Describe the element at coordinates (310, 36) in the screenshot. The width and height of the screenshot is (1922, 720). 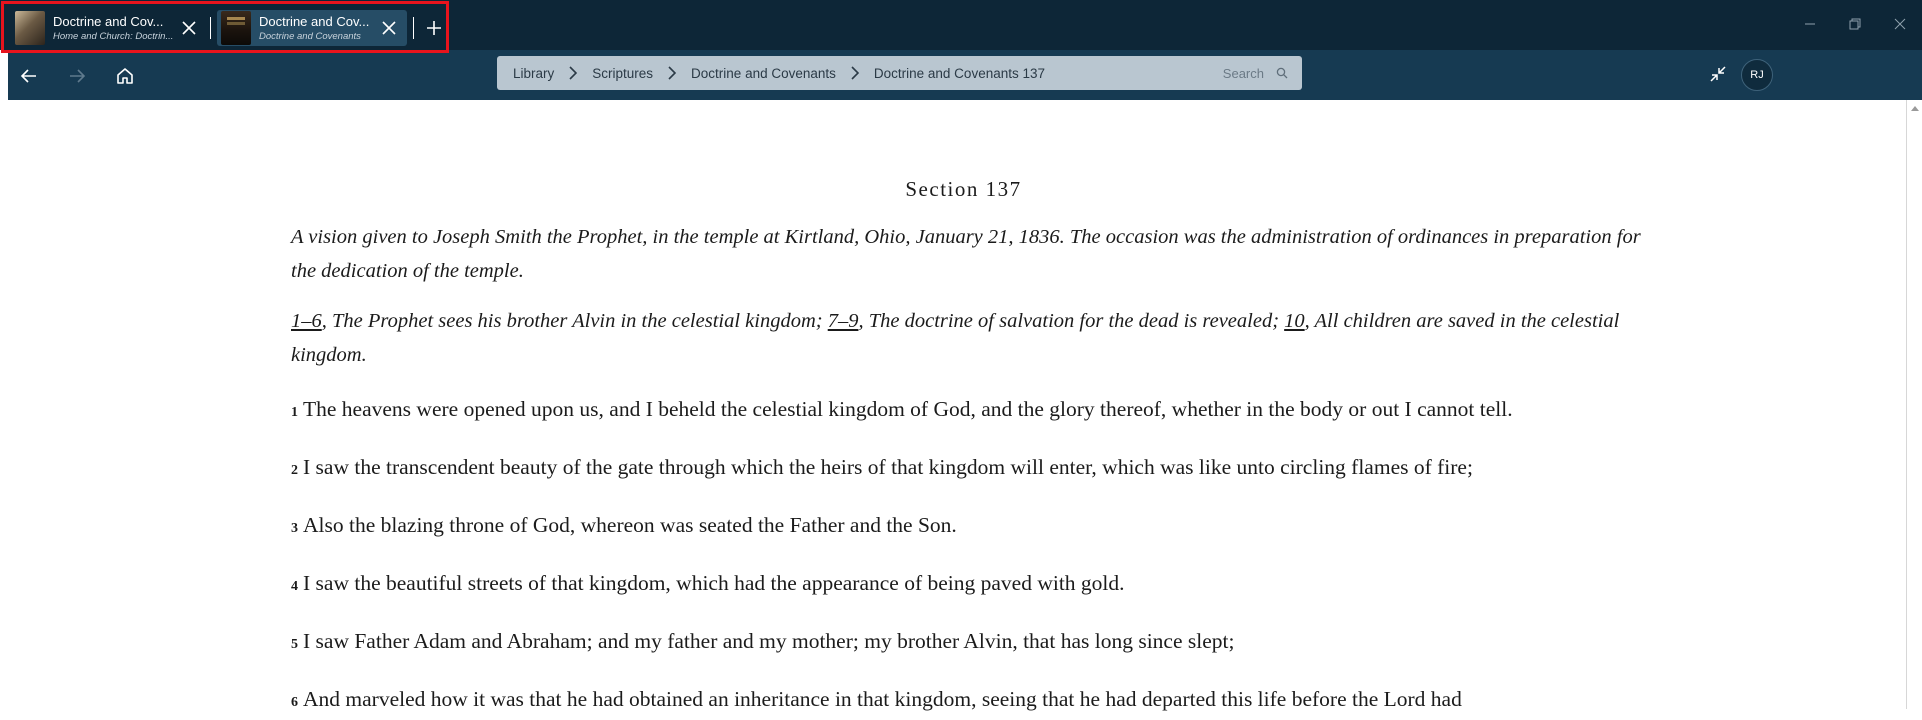
I see `tab-subtitle: Doctrine and Covenants` at that location.